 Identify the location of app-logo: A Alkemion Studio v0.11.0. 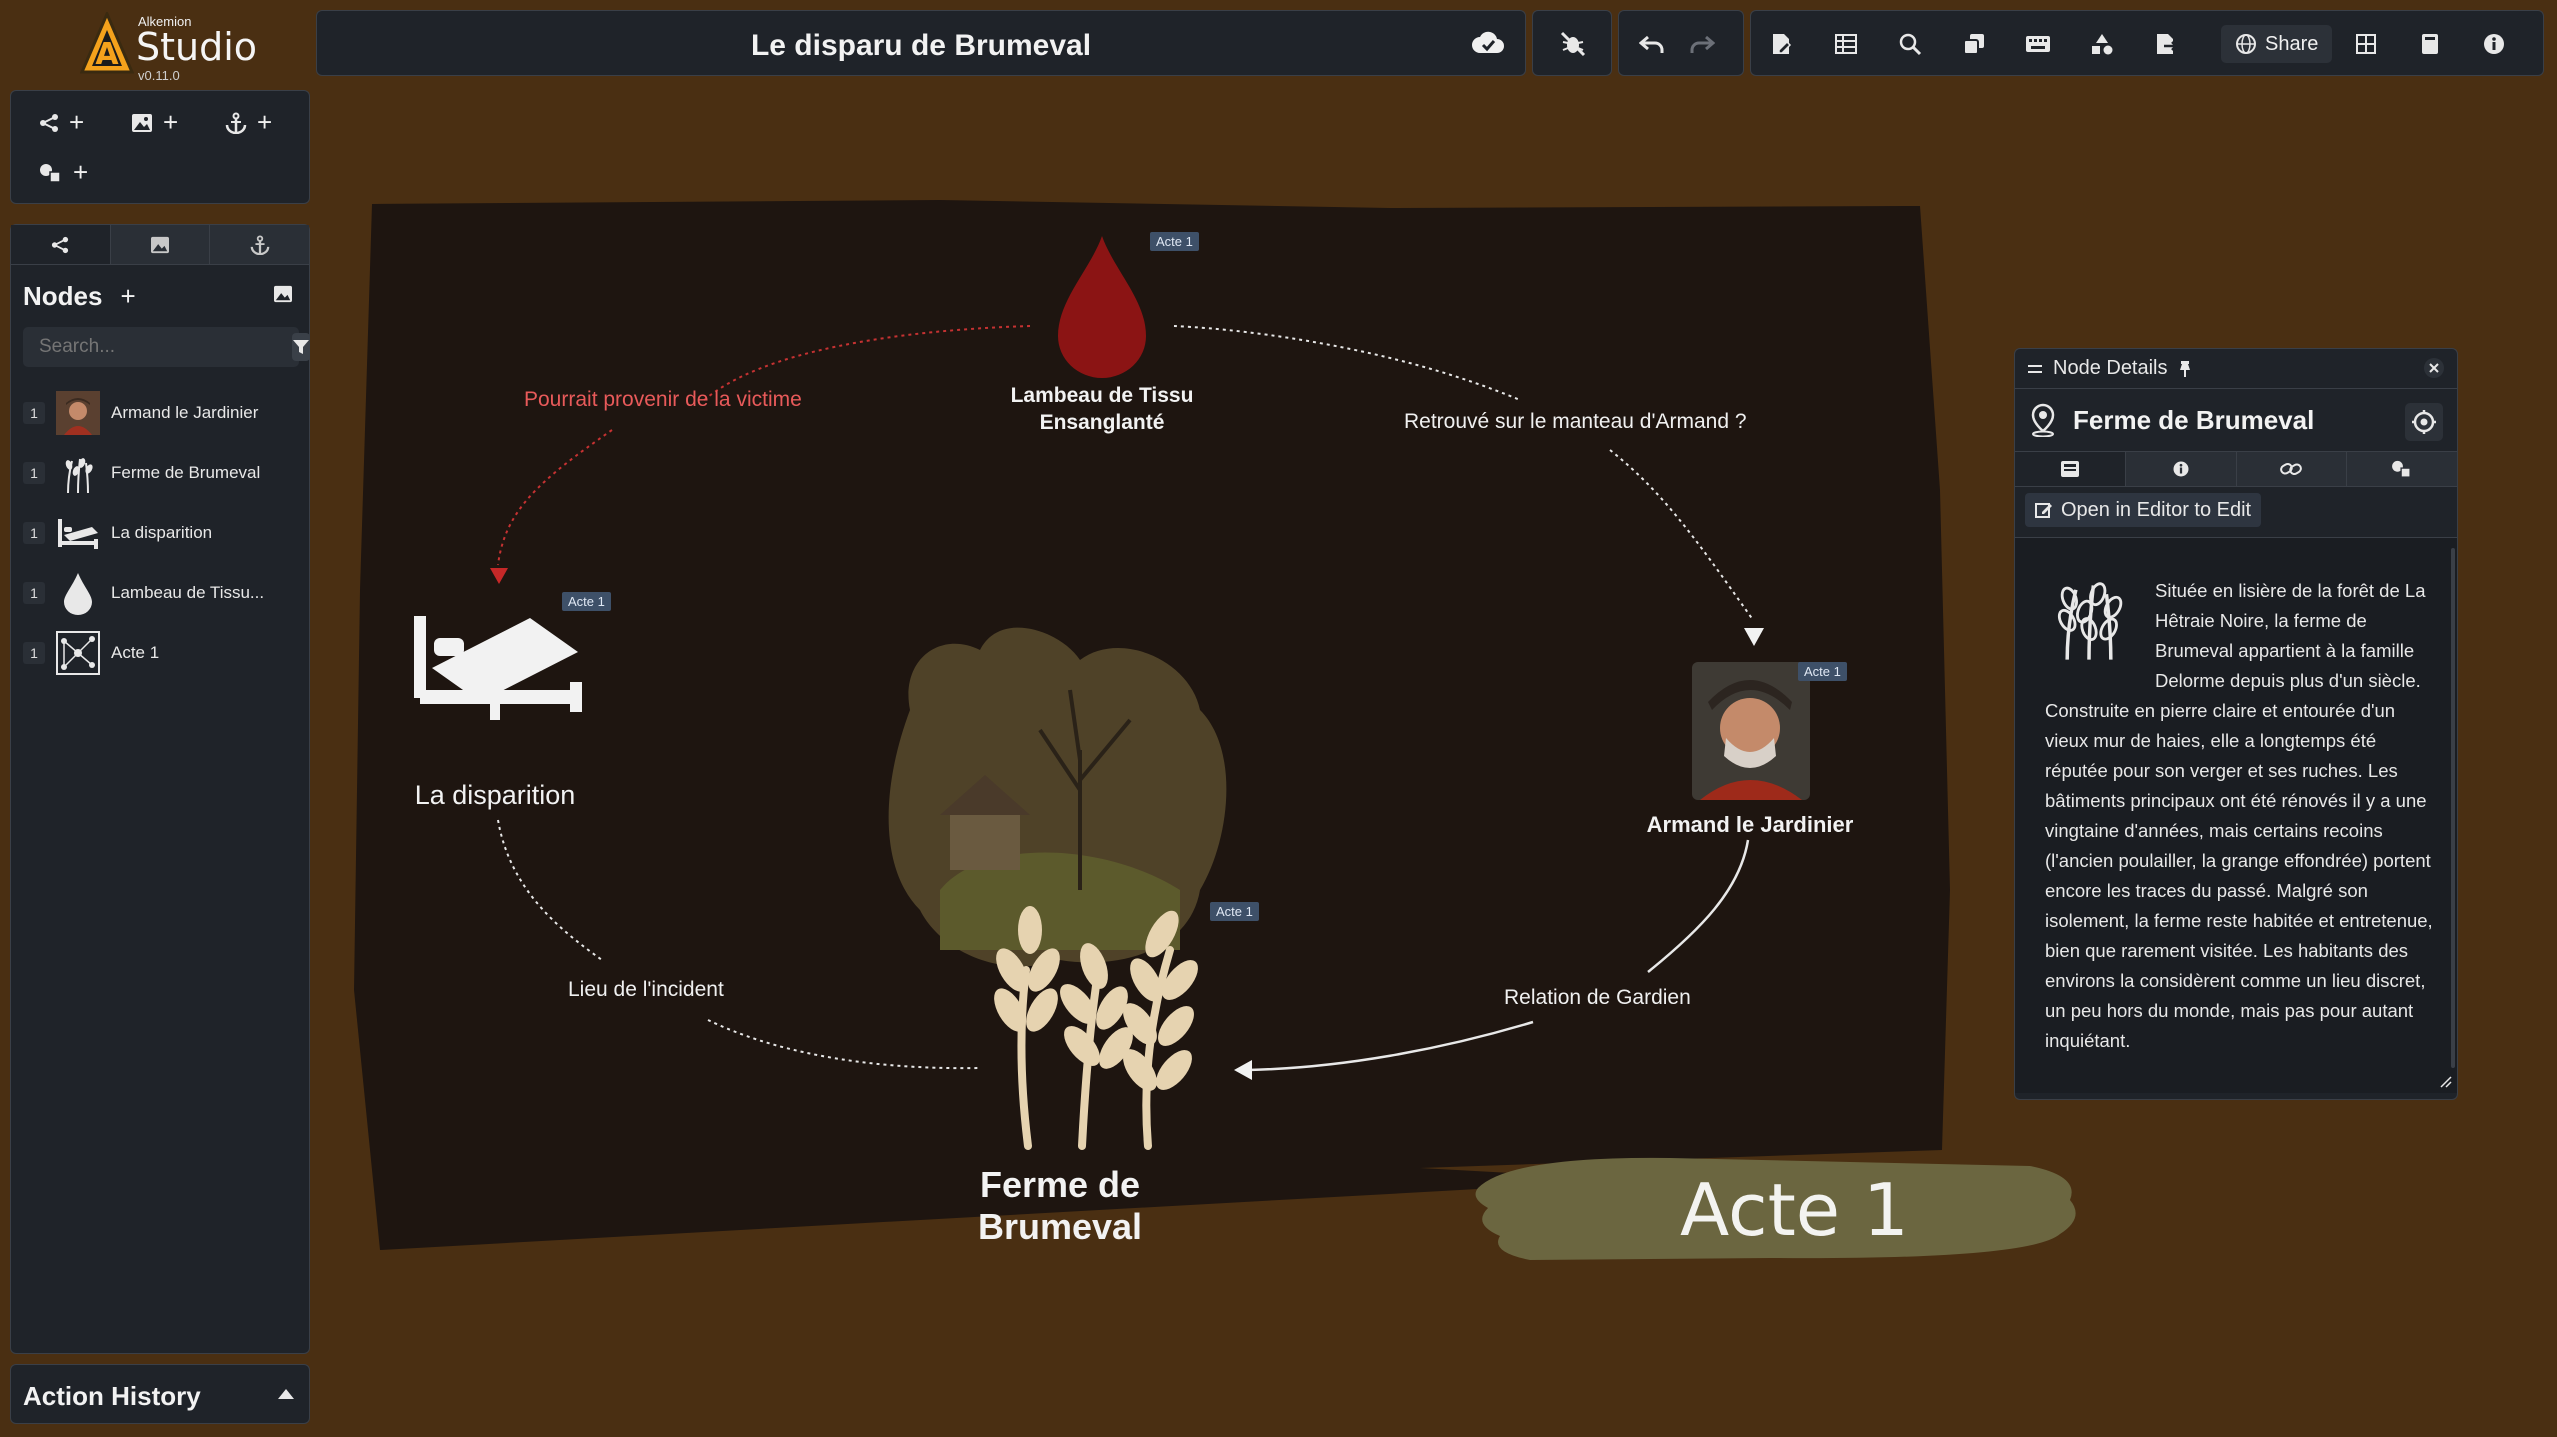
(180, 46).